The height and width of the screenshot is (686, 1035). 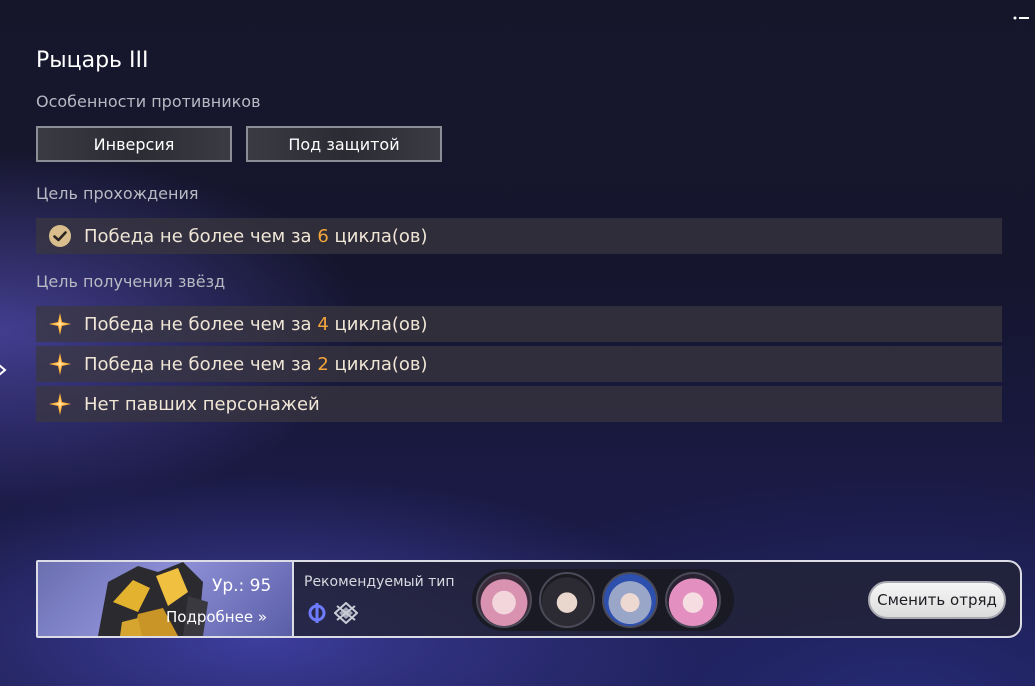 I want to click on clear-goal-label: Цель прохождения, so click(x=117, y=193).